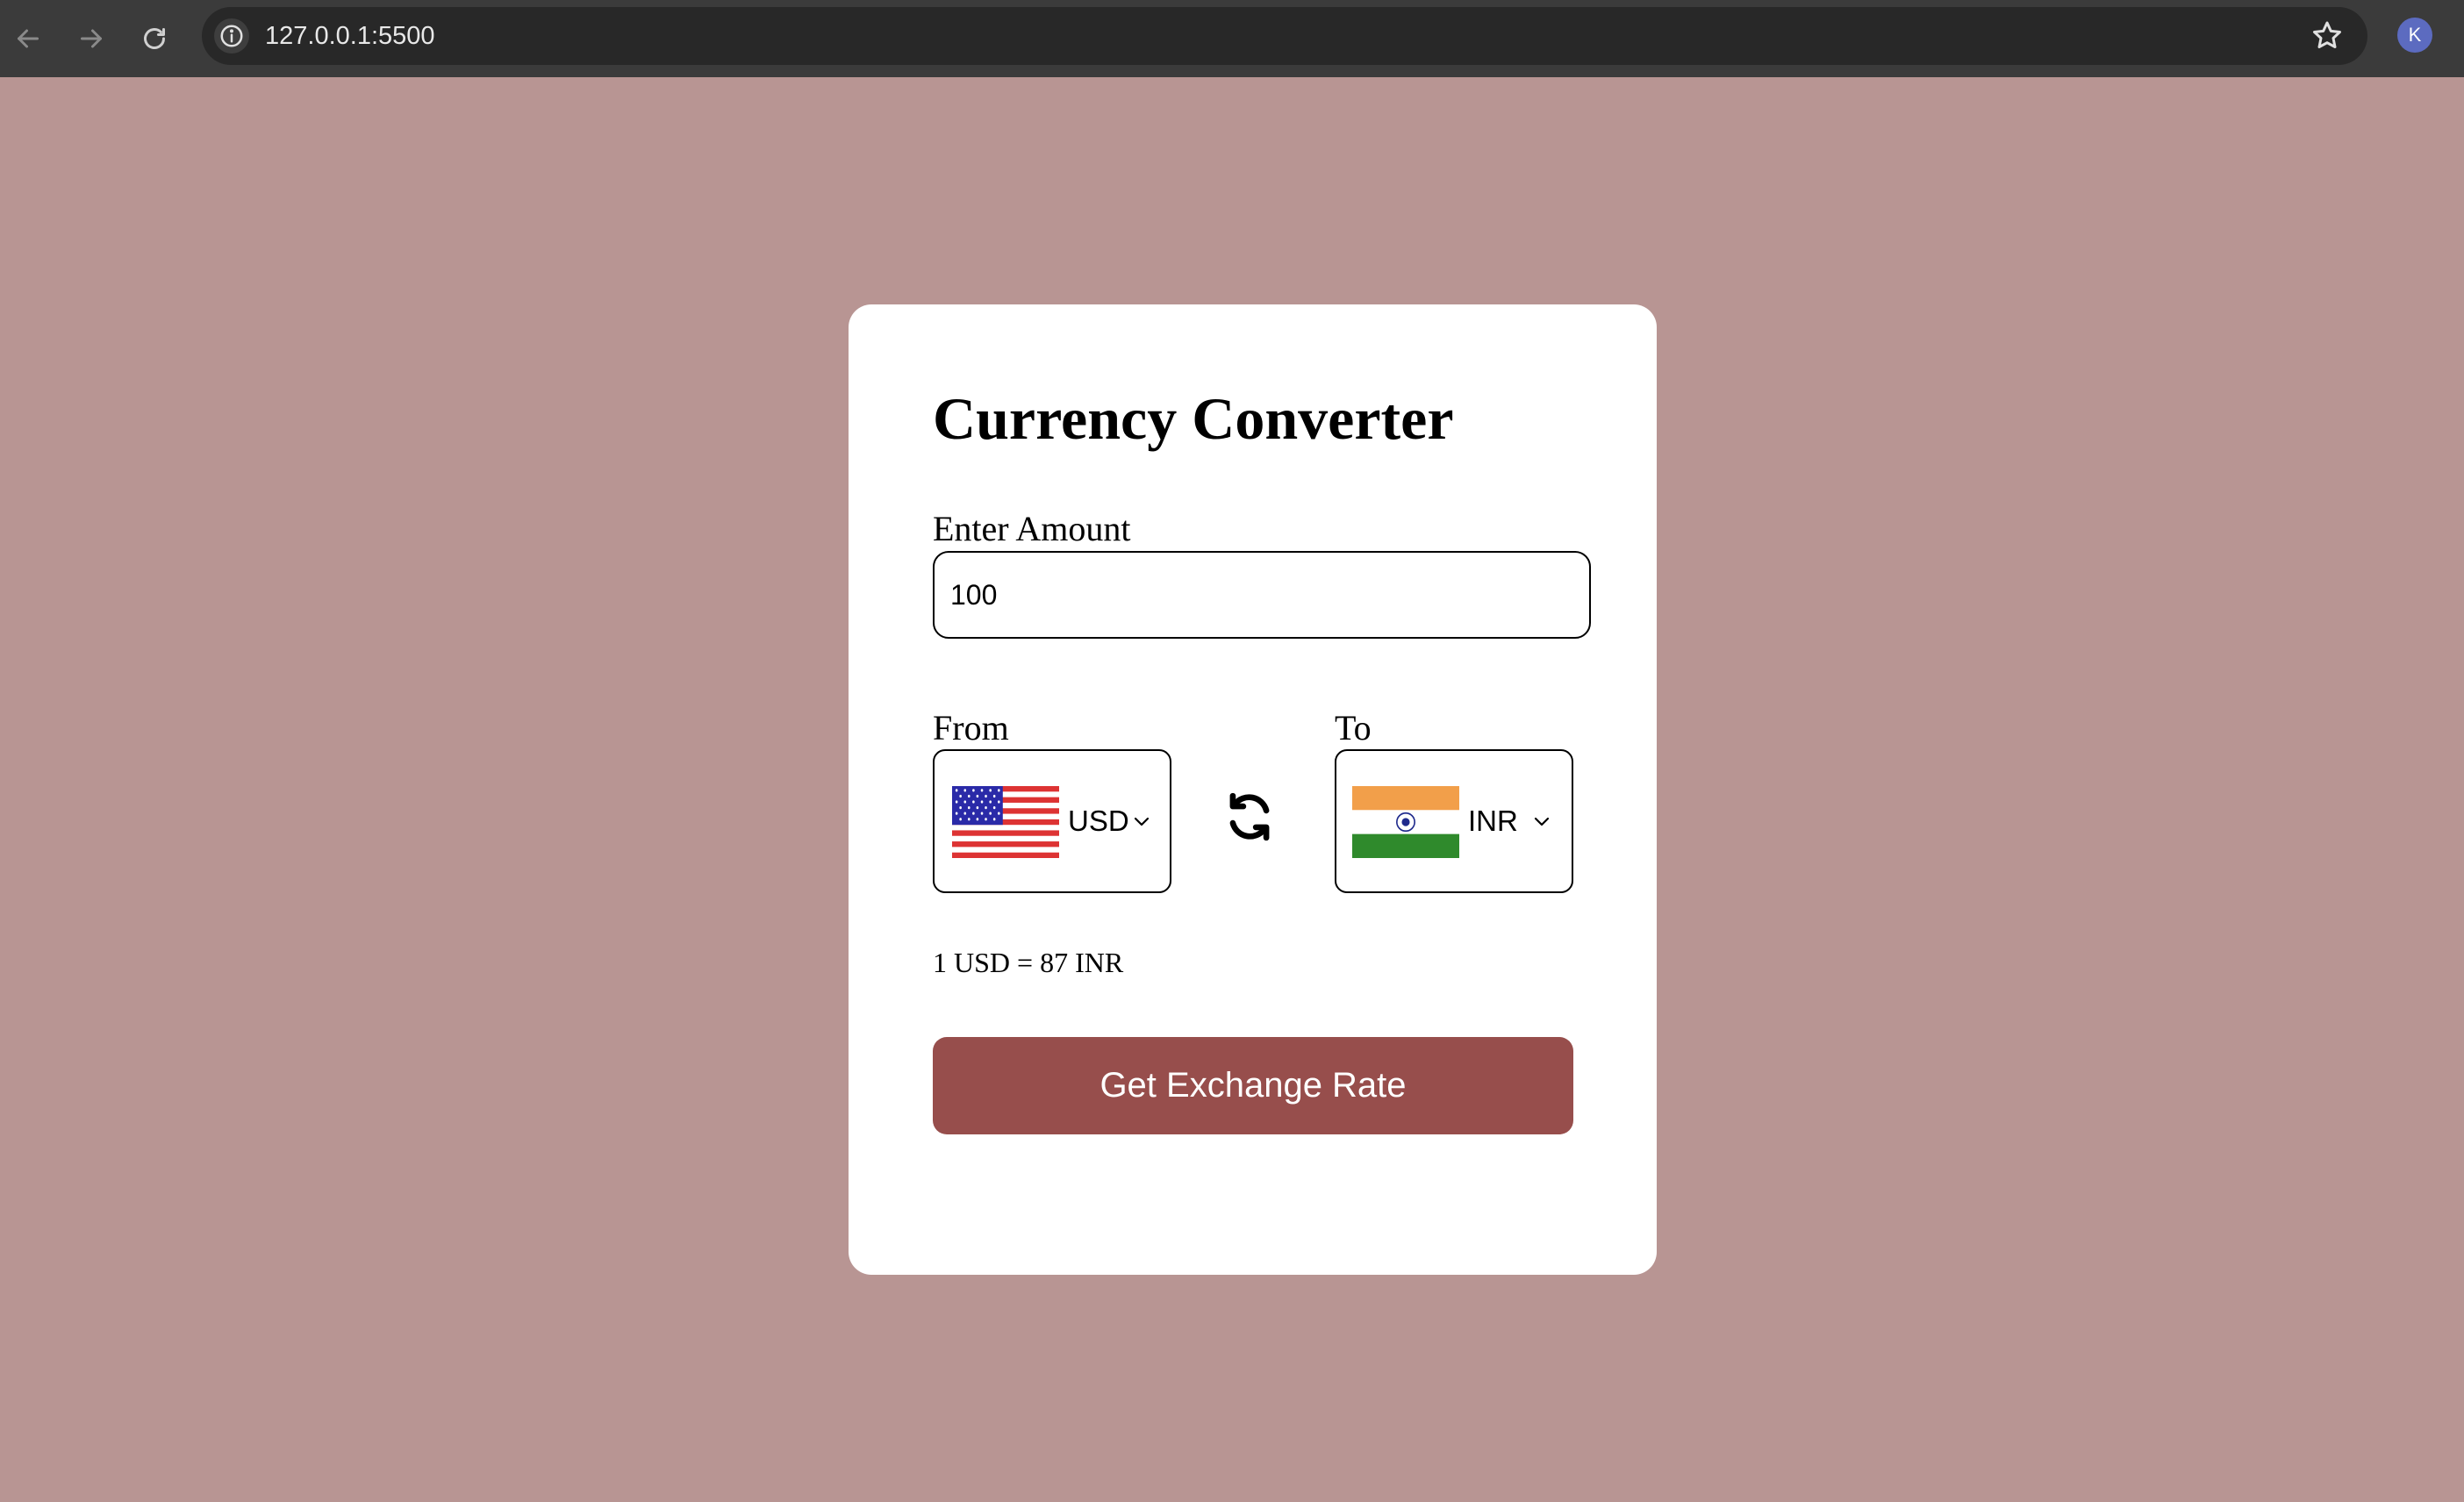 This screenshot has height=1502, width=2464. Describe the element at coordinates (1193, 418) in the screenshot. I see `page-title: Currency Converter` at that location.